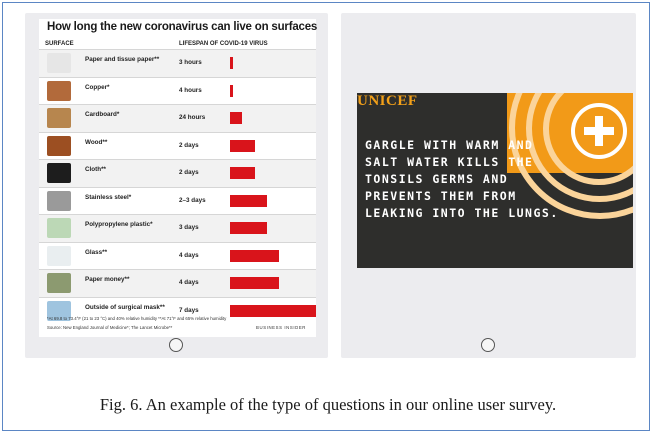  Describe the element at coordinates (177, 255) in the screenshot. I see `table-row: Glass** 4 days` at that location.